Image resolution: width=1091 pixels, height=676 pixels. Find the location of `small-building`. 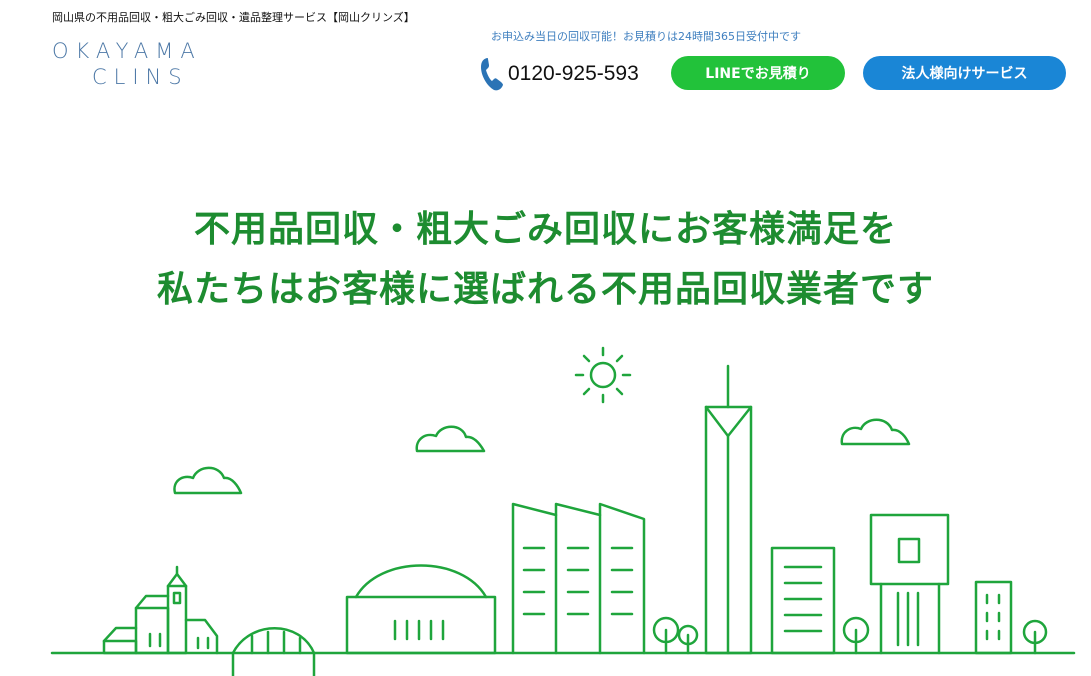

small-building is located at coordinates (993, 617).